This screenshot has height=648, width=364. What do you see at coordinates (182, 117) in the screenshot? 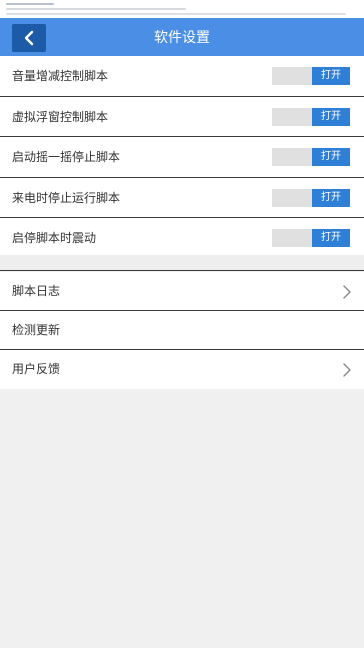
I see `setting-row-floating-window: 虚拟浮窗控制脚本 打开` at bounding box center [182, 117].